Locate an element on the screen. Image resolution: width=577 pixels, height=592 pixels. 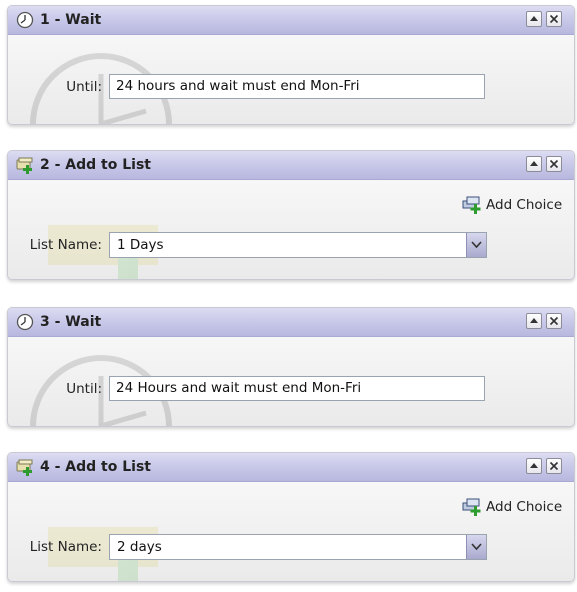
list-name-value: 1 Days is located at coordinates (140, 245).